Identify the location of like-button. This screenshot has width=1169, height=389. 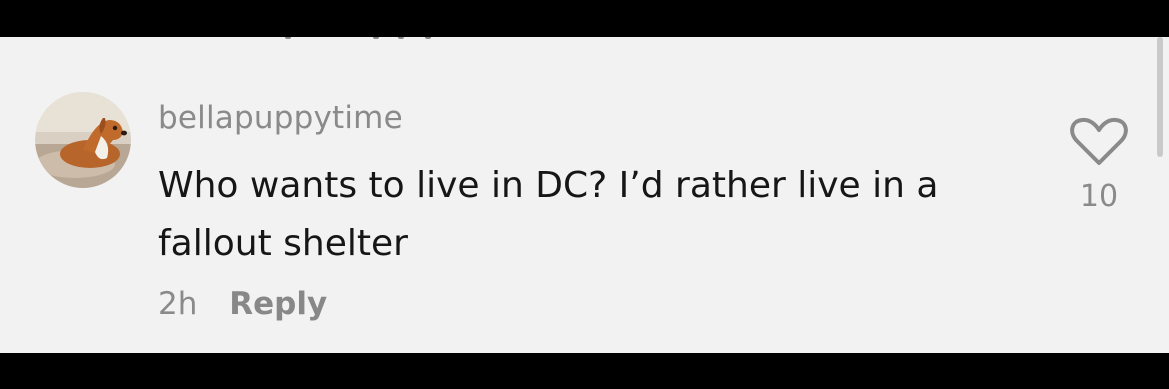
(1099, 142).